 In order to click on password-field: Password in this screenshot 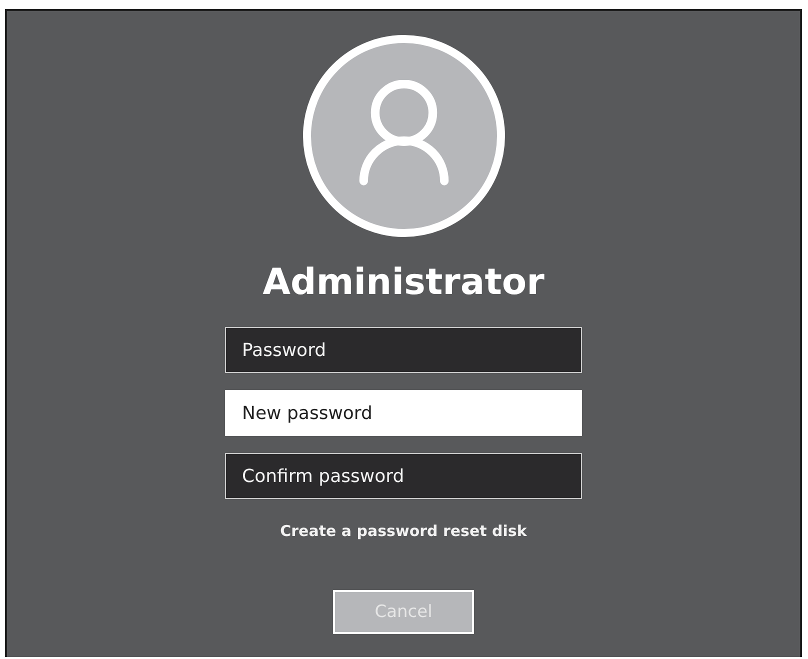, I will do `click(403, 350)`.